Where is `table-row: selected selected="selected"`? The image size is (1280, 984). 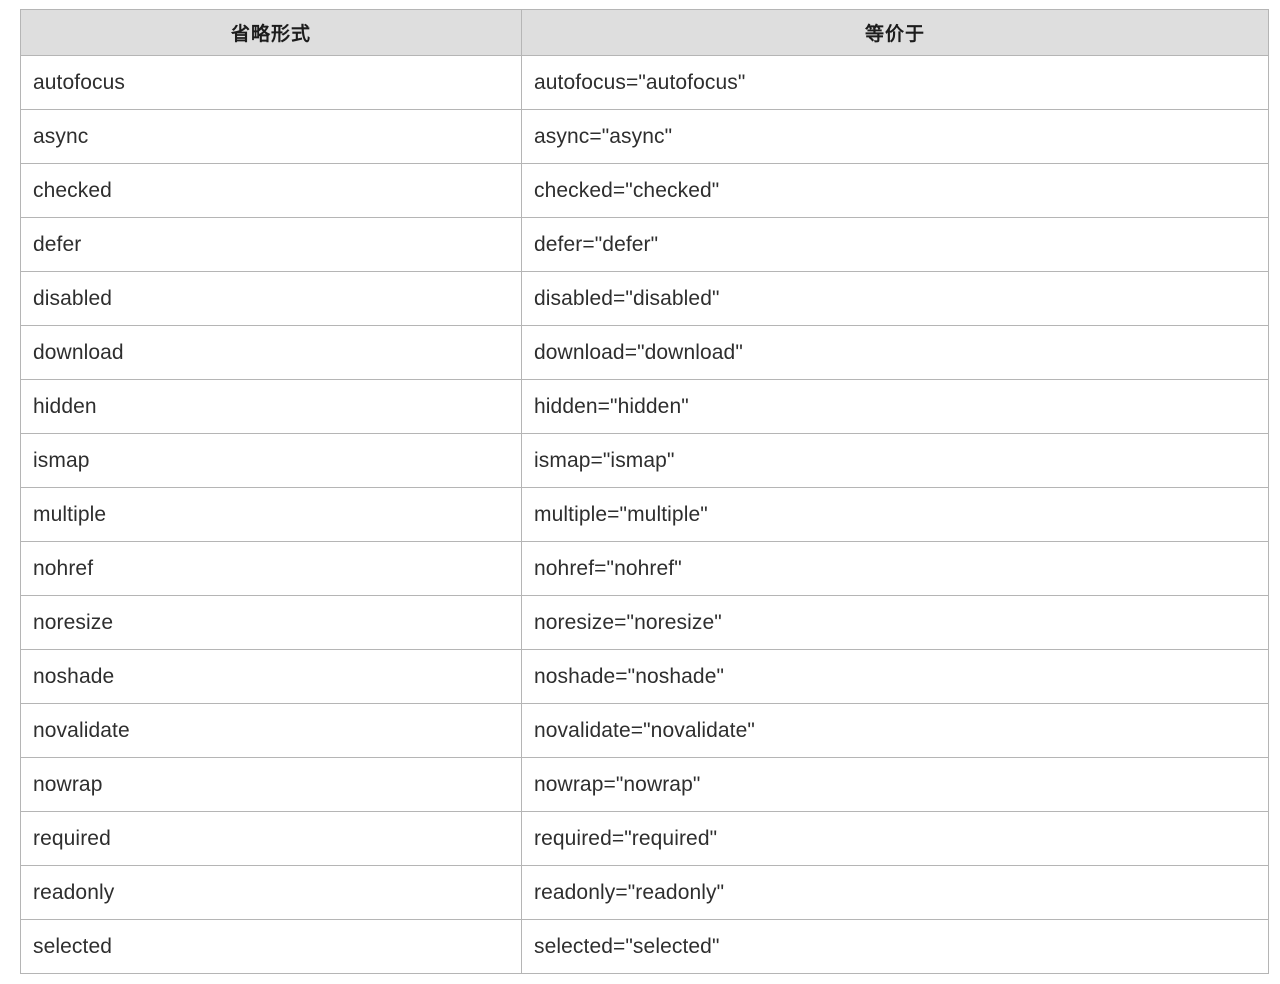 table-row: selected selected="selected" is located at coordinates (644, 946).